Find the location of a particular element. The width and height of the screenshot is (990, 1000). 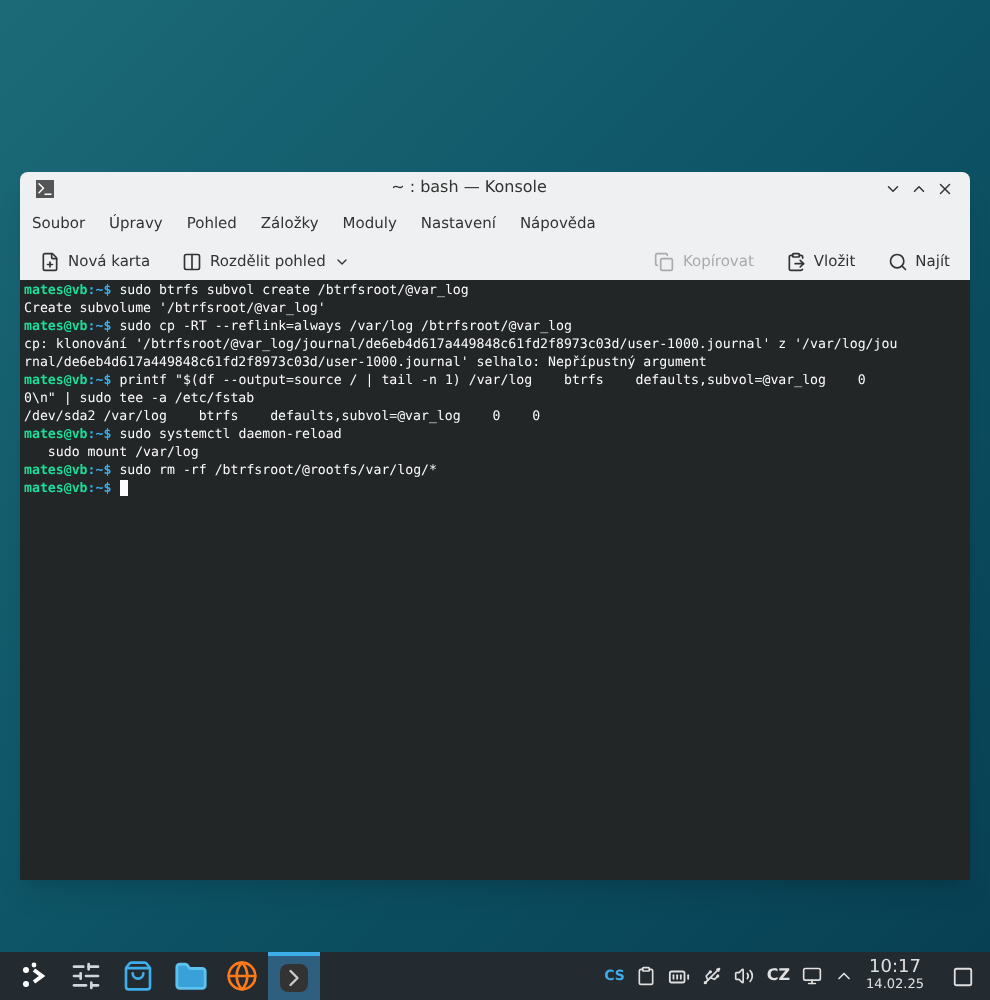

volume-icon is located at coordinates (744, 976).